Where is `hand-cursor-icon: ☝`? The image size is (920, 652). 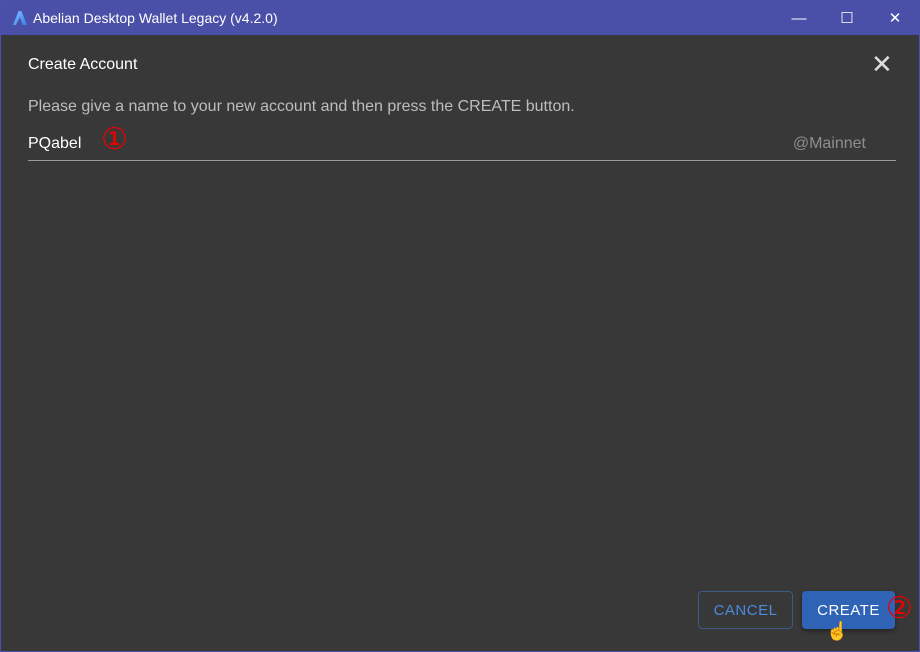
hand-cursor-icon: ☝ is located at coordinates (837, 631).